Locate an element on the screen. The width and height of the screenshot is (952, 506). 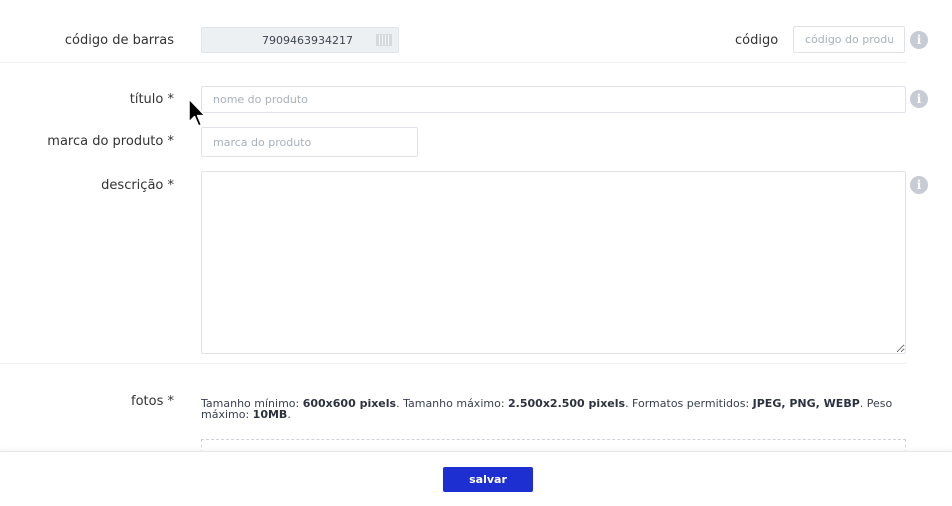
allowed-formats-value: JPEG, PNG, WEBP is located at coordinates (806, 403).